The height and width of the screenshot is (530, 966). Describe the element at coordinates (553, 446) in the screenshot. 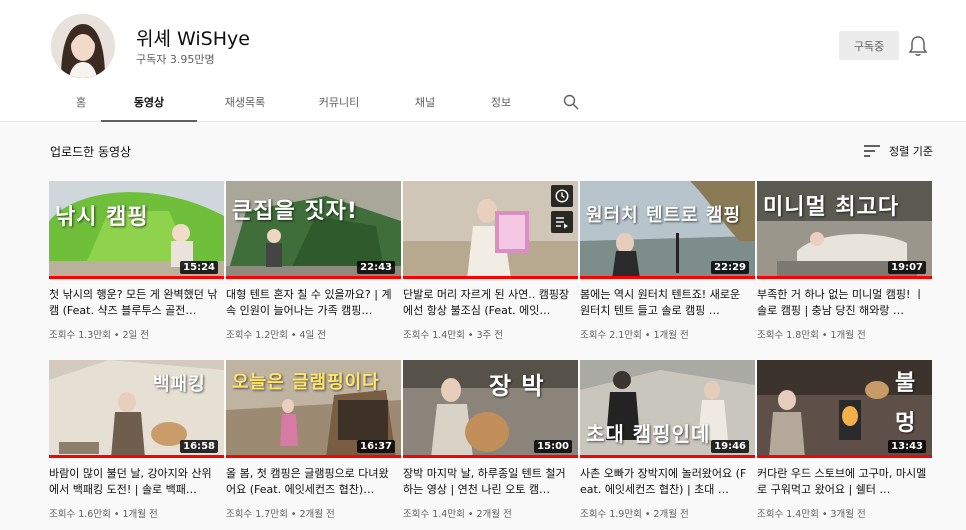

I see `video-duration: 15:00` at that location.